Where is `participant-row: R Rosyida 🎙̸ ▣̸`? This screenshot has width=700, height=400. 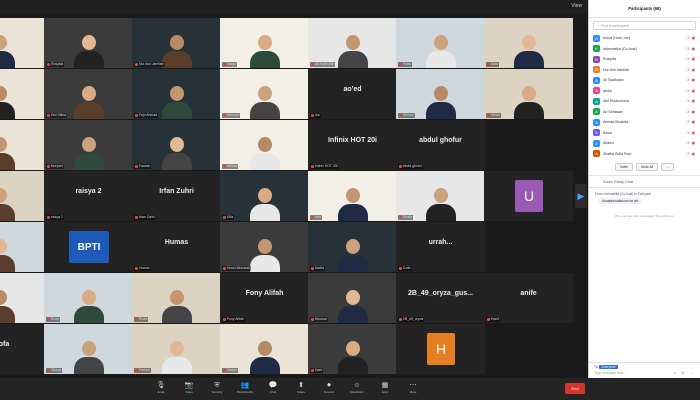
participant-row: R Rosyida 🎙̸ ▣̸ is located at coordinates (644, 59).